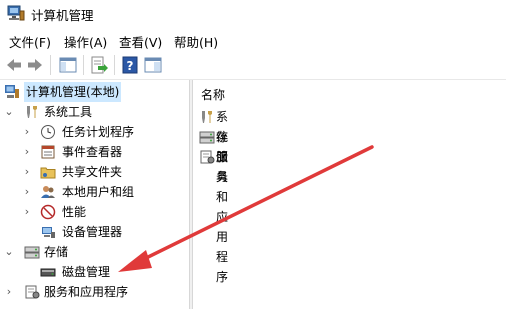  I want to click on tree-label: 磁盘管理, so click(86, 272).